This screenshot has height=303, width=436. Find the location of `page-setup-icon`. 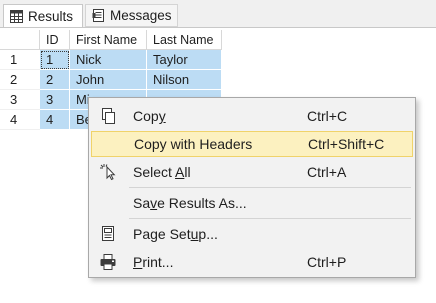

page-setup-icon is located at coordinates (108, 234).